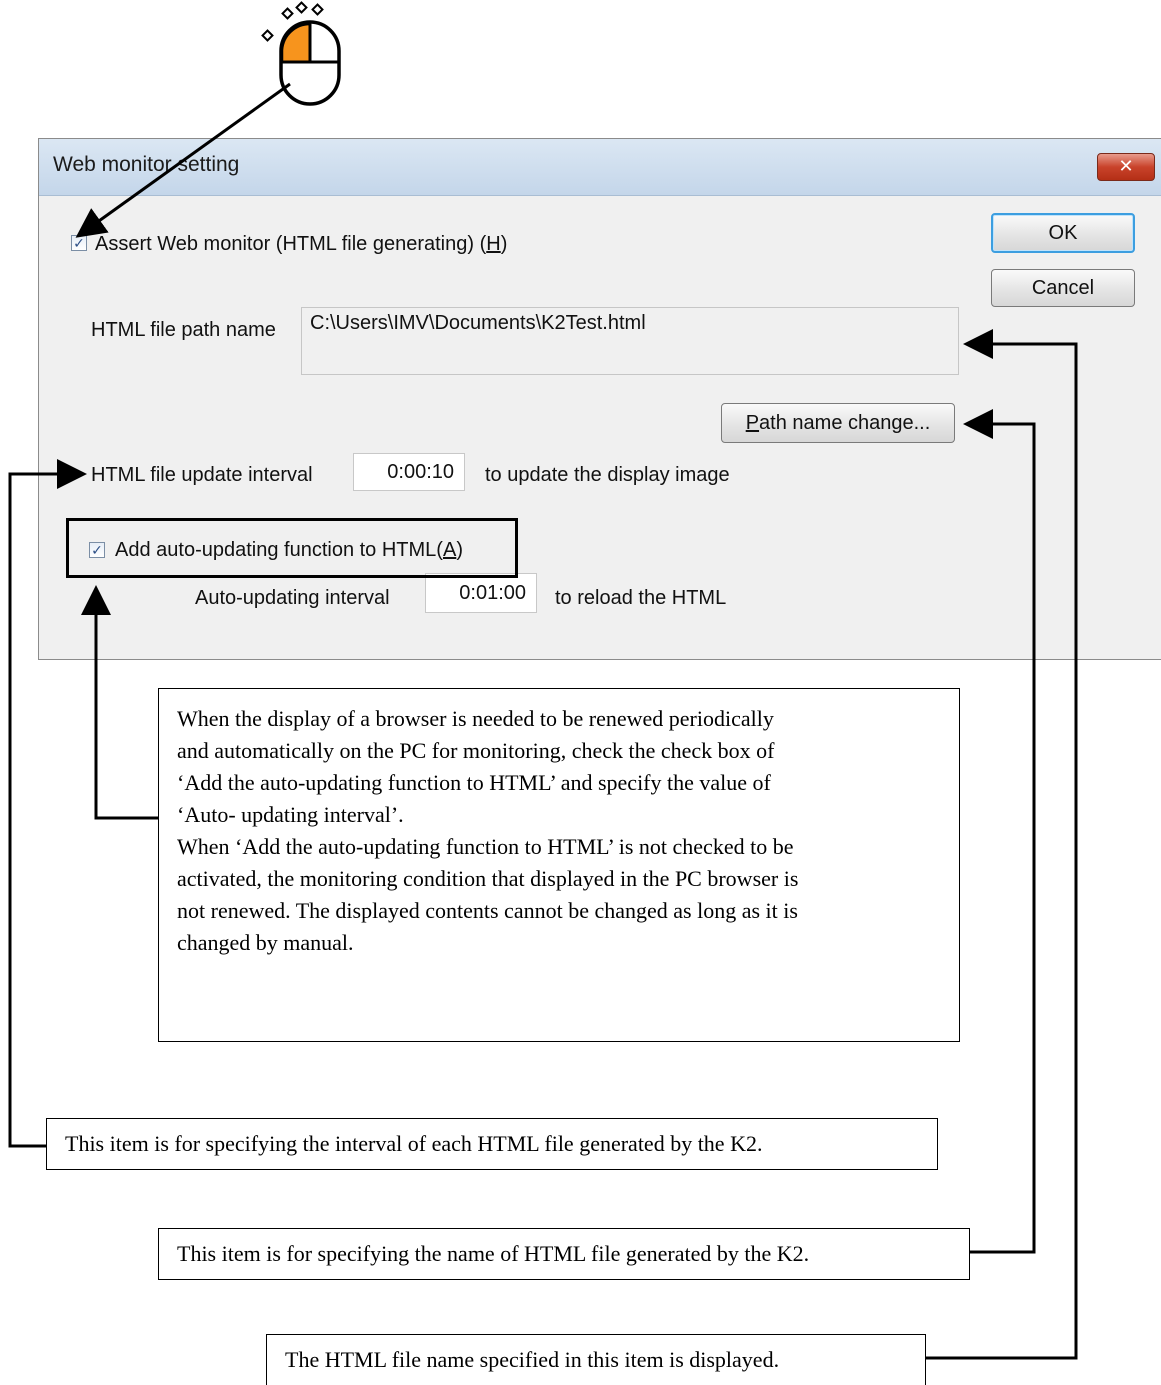 The image size is (1161, 1385). Describe the element at coordinates (183, 160) in the screenshot. I see `arrow-mouse-to-checkbox` at that location.